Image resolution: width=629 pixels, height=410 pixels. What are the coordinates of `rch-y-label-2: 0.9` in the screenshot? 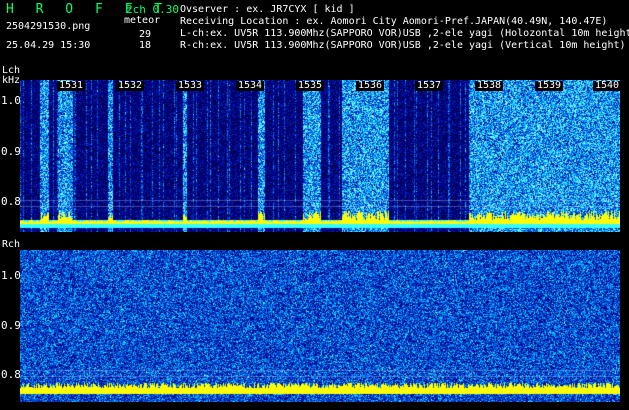 It's located at (11, 325).